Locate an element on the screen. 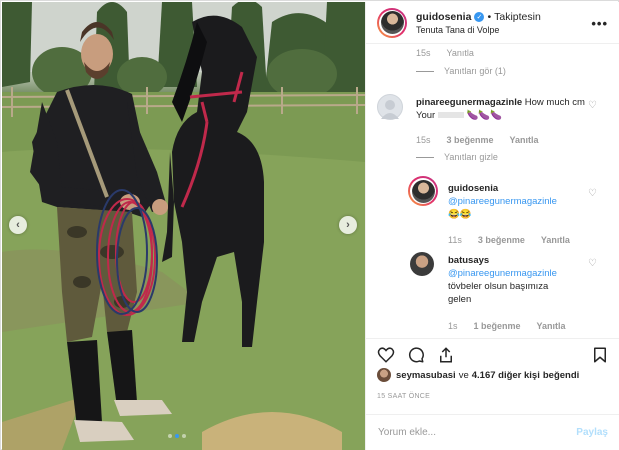 The width and height of the screenshot is (619, 450). liker-username: seymasubasi is located at coordinates (426, 375).